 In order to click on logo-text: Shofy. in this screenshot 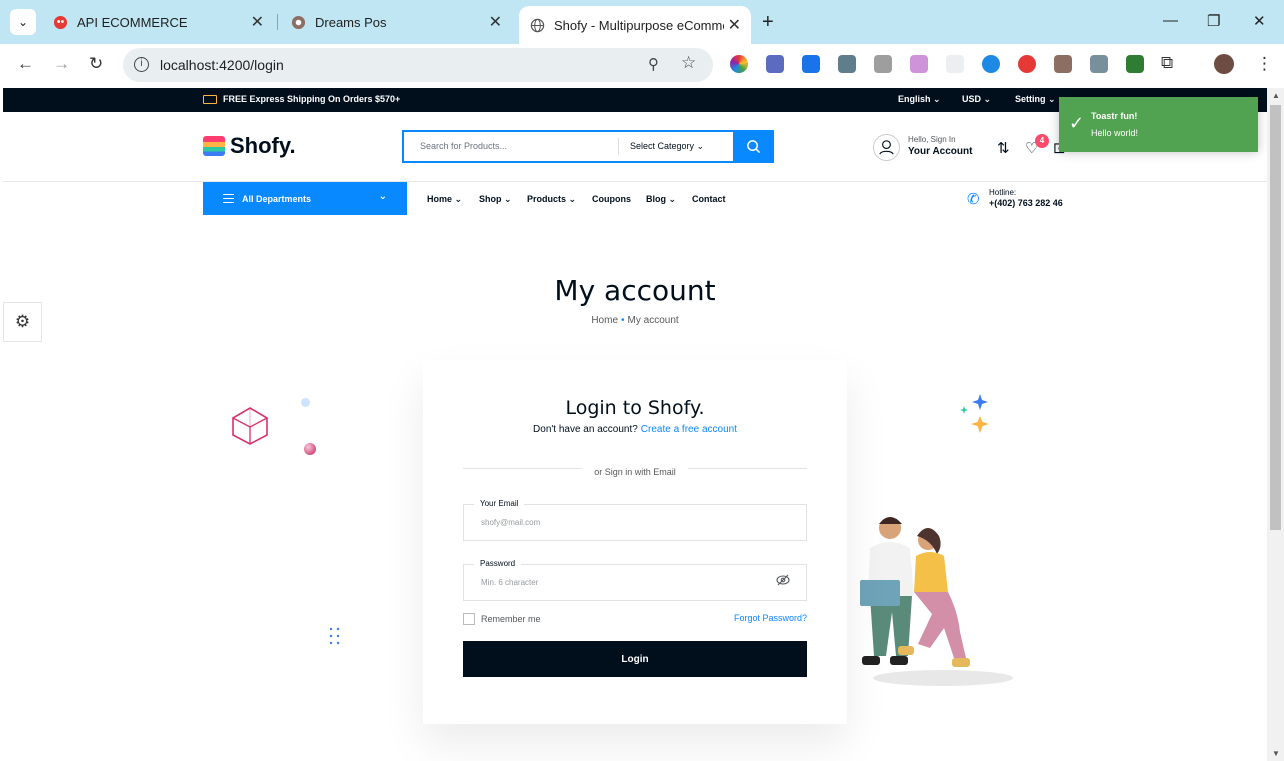, I will do `click(263, 145)`.